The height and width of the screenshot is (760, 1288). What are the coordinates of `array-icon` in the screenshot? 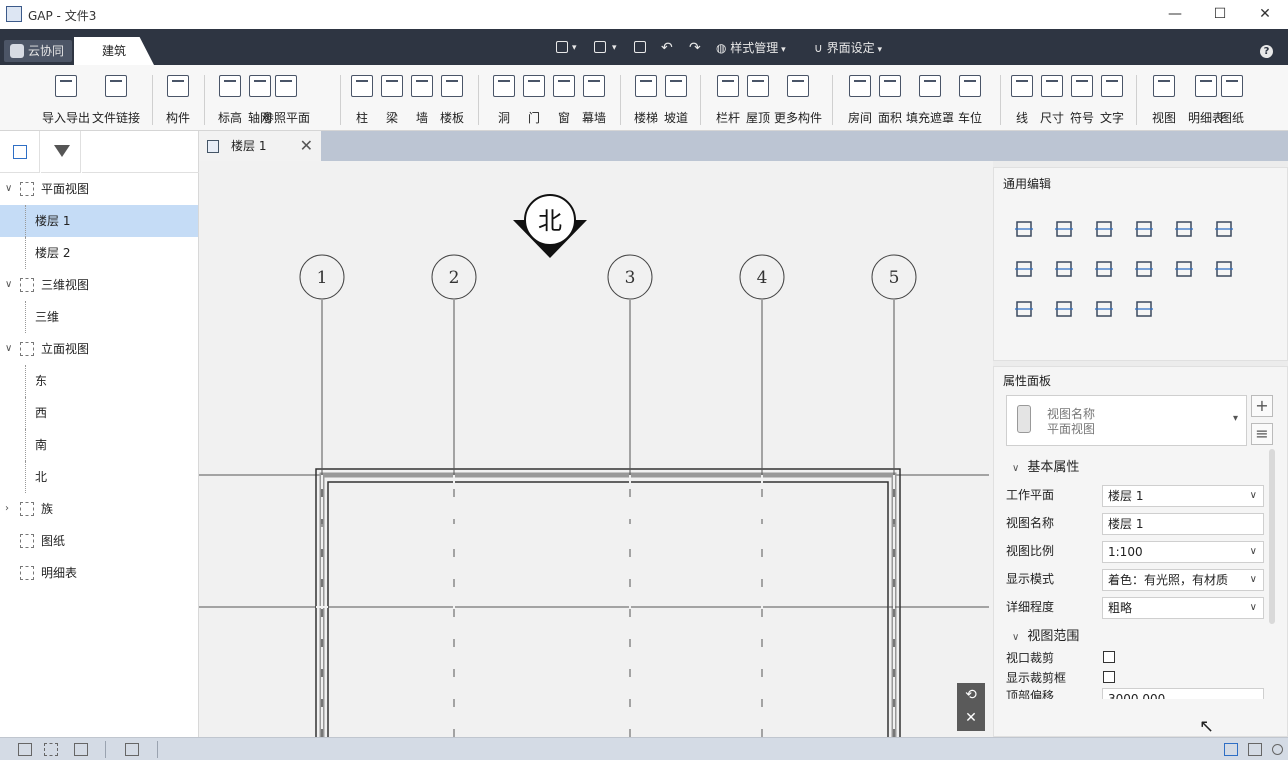 It's located at (1144, 269).